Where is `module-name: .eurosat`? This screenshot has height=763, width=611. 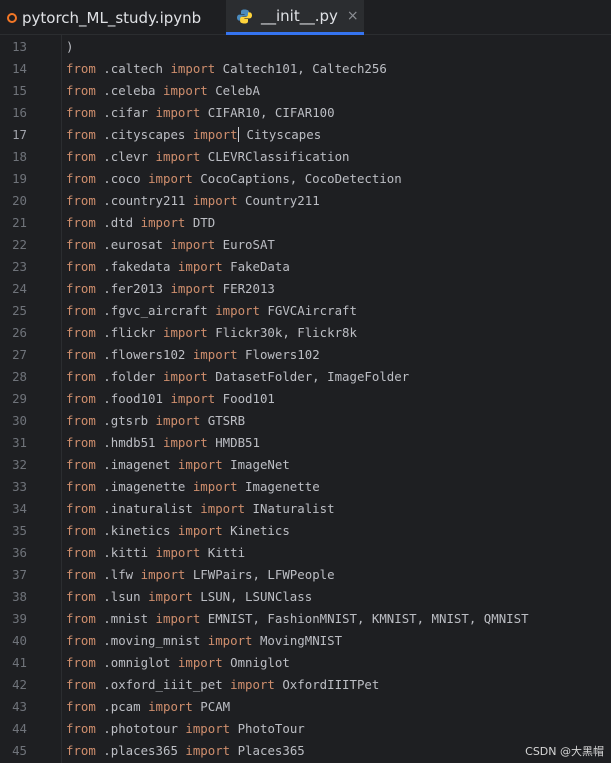 module-name: .eurosat is located at coordinates (133, 244).